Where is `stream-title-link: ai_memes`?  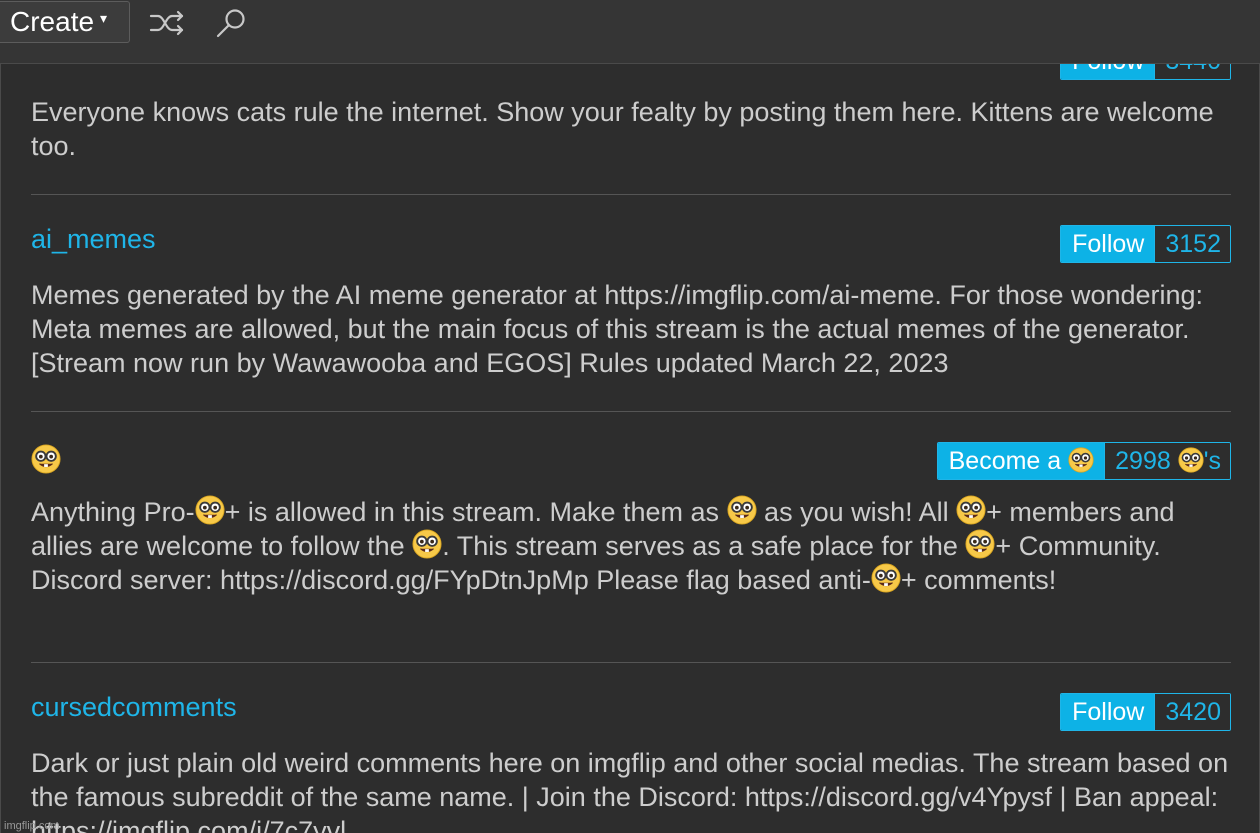 stream-title-link: ai_memes is located at coordinates (93, 239).